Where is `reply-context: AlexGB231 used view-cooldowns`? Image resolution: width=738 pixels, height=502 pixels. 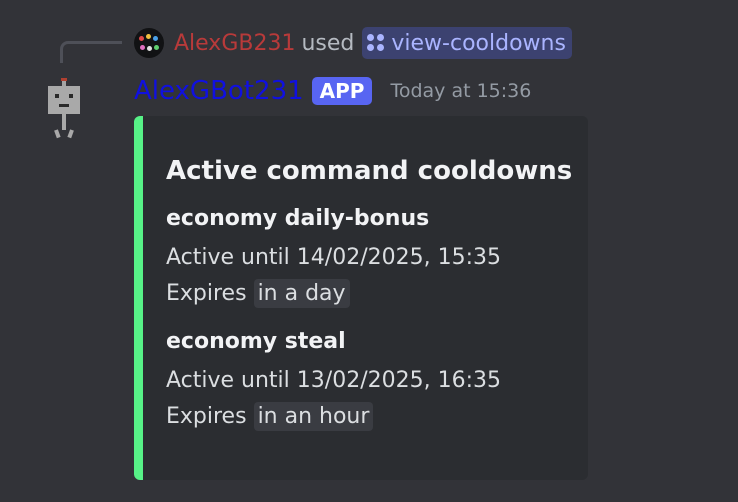
reply-context: AlexGB231 used view-cooldowns is located at coordinates (353, 43).